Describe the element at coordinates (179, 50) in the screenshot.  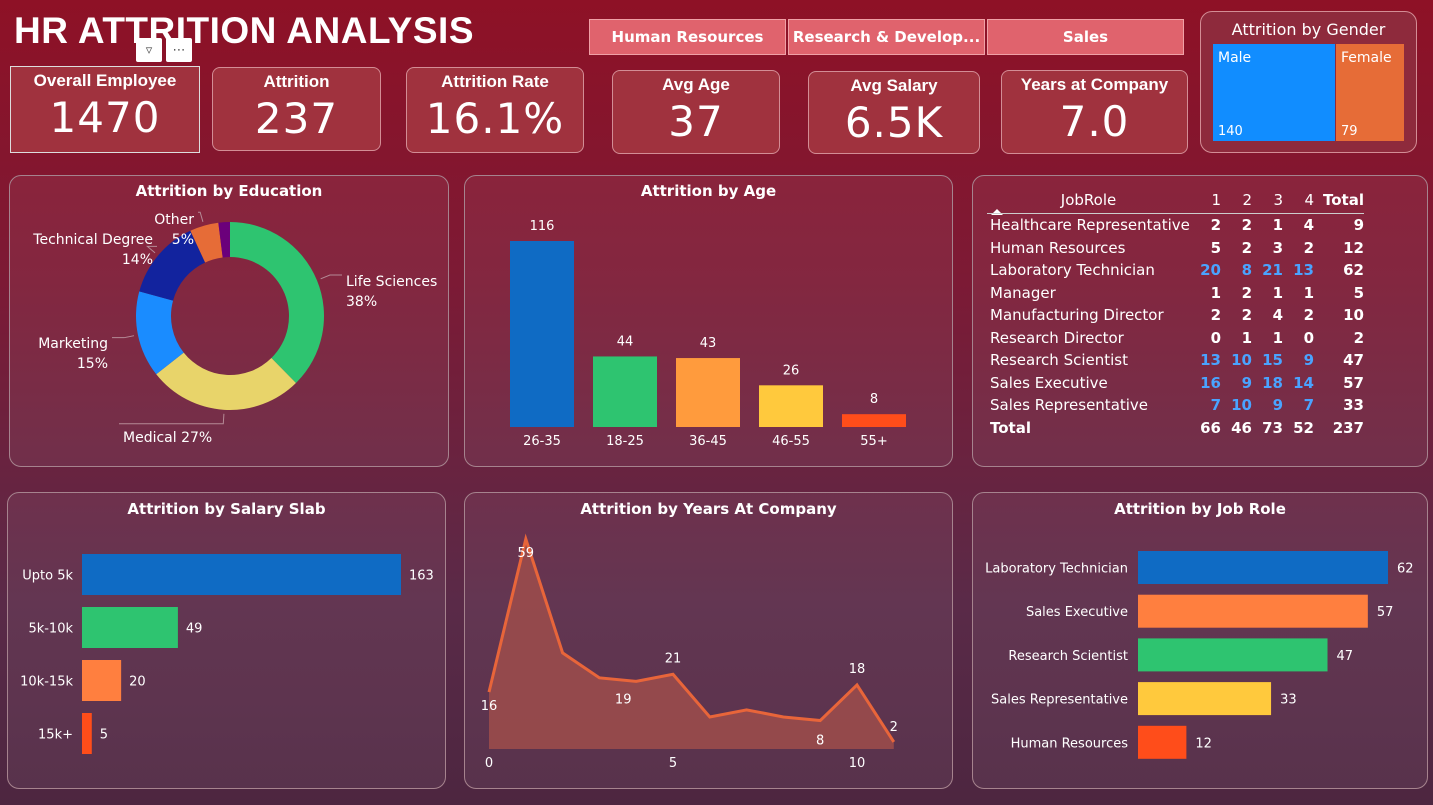
I see `more-options-icon: ⋯` at that location.